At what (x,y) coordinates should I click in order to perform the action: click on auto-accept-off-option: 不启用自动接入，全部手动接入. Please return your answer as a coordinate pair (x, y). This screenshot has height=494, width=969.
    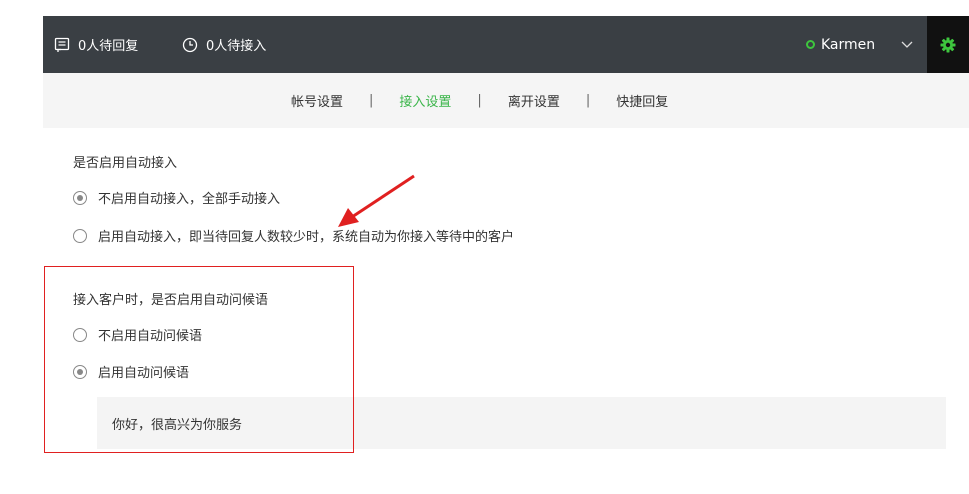
    Looking at the image, I should click on (176, 197).